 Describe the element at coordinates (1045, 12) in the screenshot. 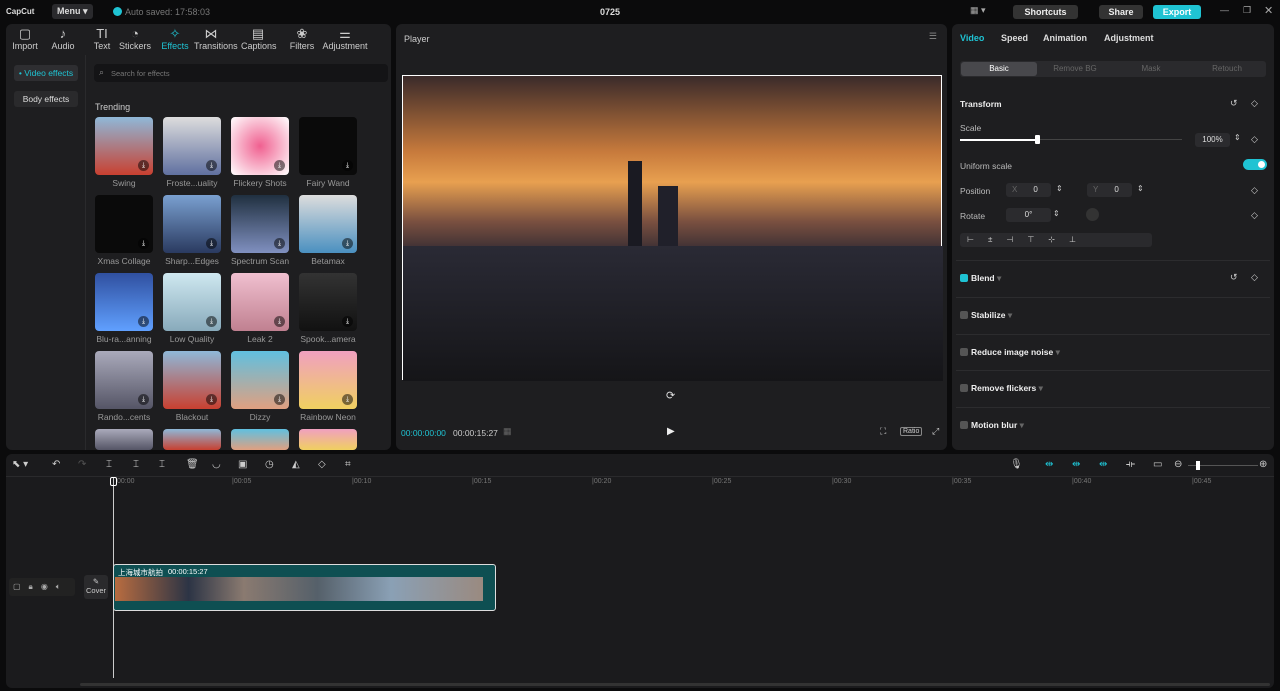

I see `shortcuts-button: Shortcuts` at that location.